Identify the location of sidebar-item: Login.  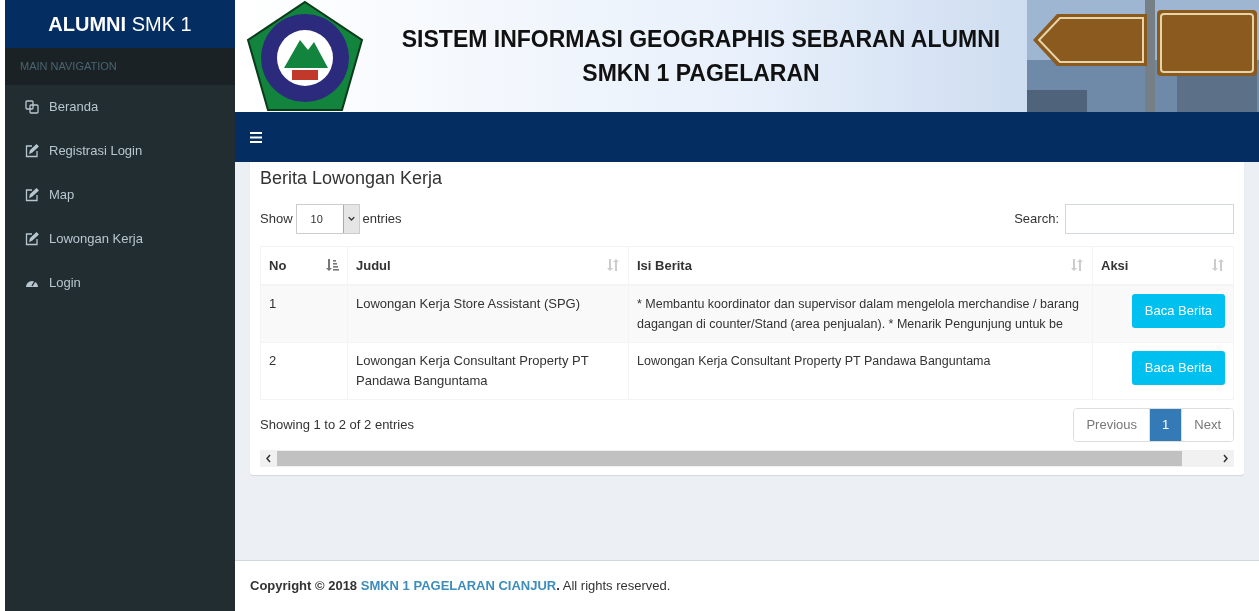
(120, 283).